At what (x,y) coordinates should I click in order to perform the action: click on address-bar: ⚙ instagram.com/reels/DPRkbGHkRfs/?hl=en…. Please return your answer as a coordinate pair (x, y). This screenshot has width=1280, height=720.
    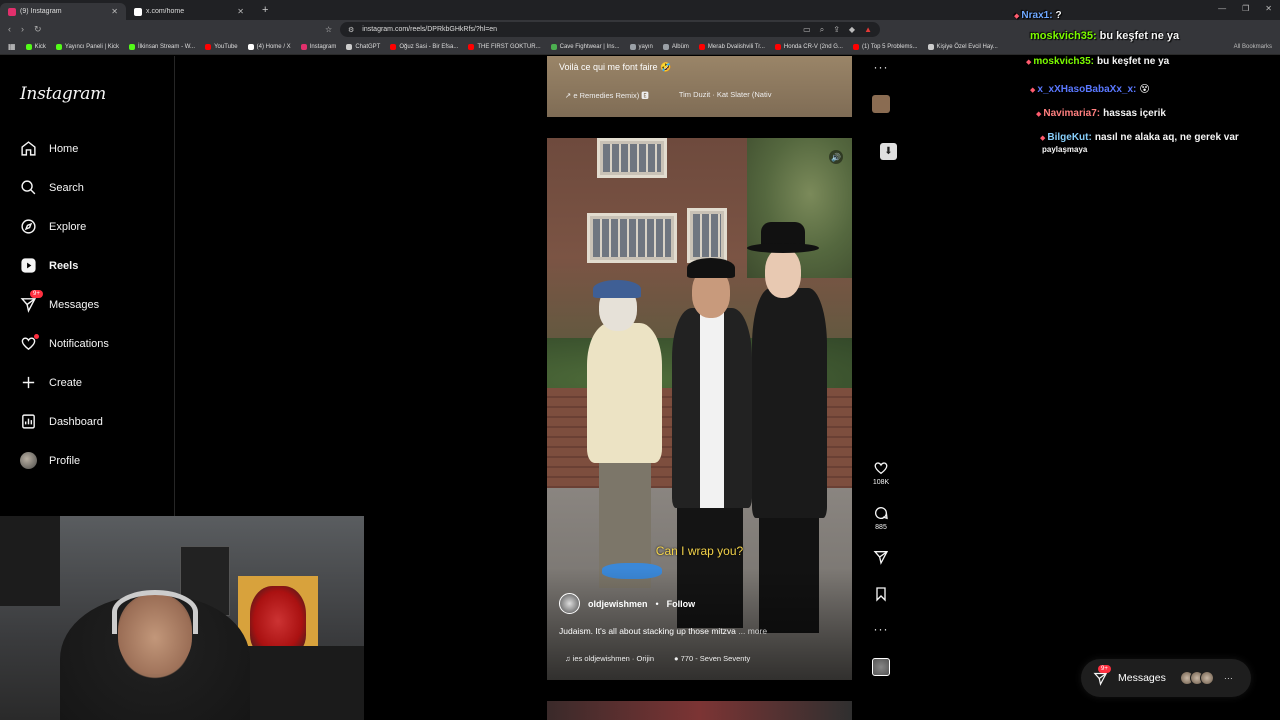
    Looking at the image, I should click on (610, 29).